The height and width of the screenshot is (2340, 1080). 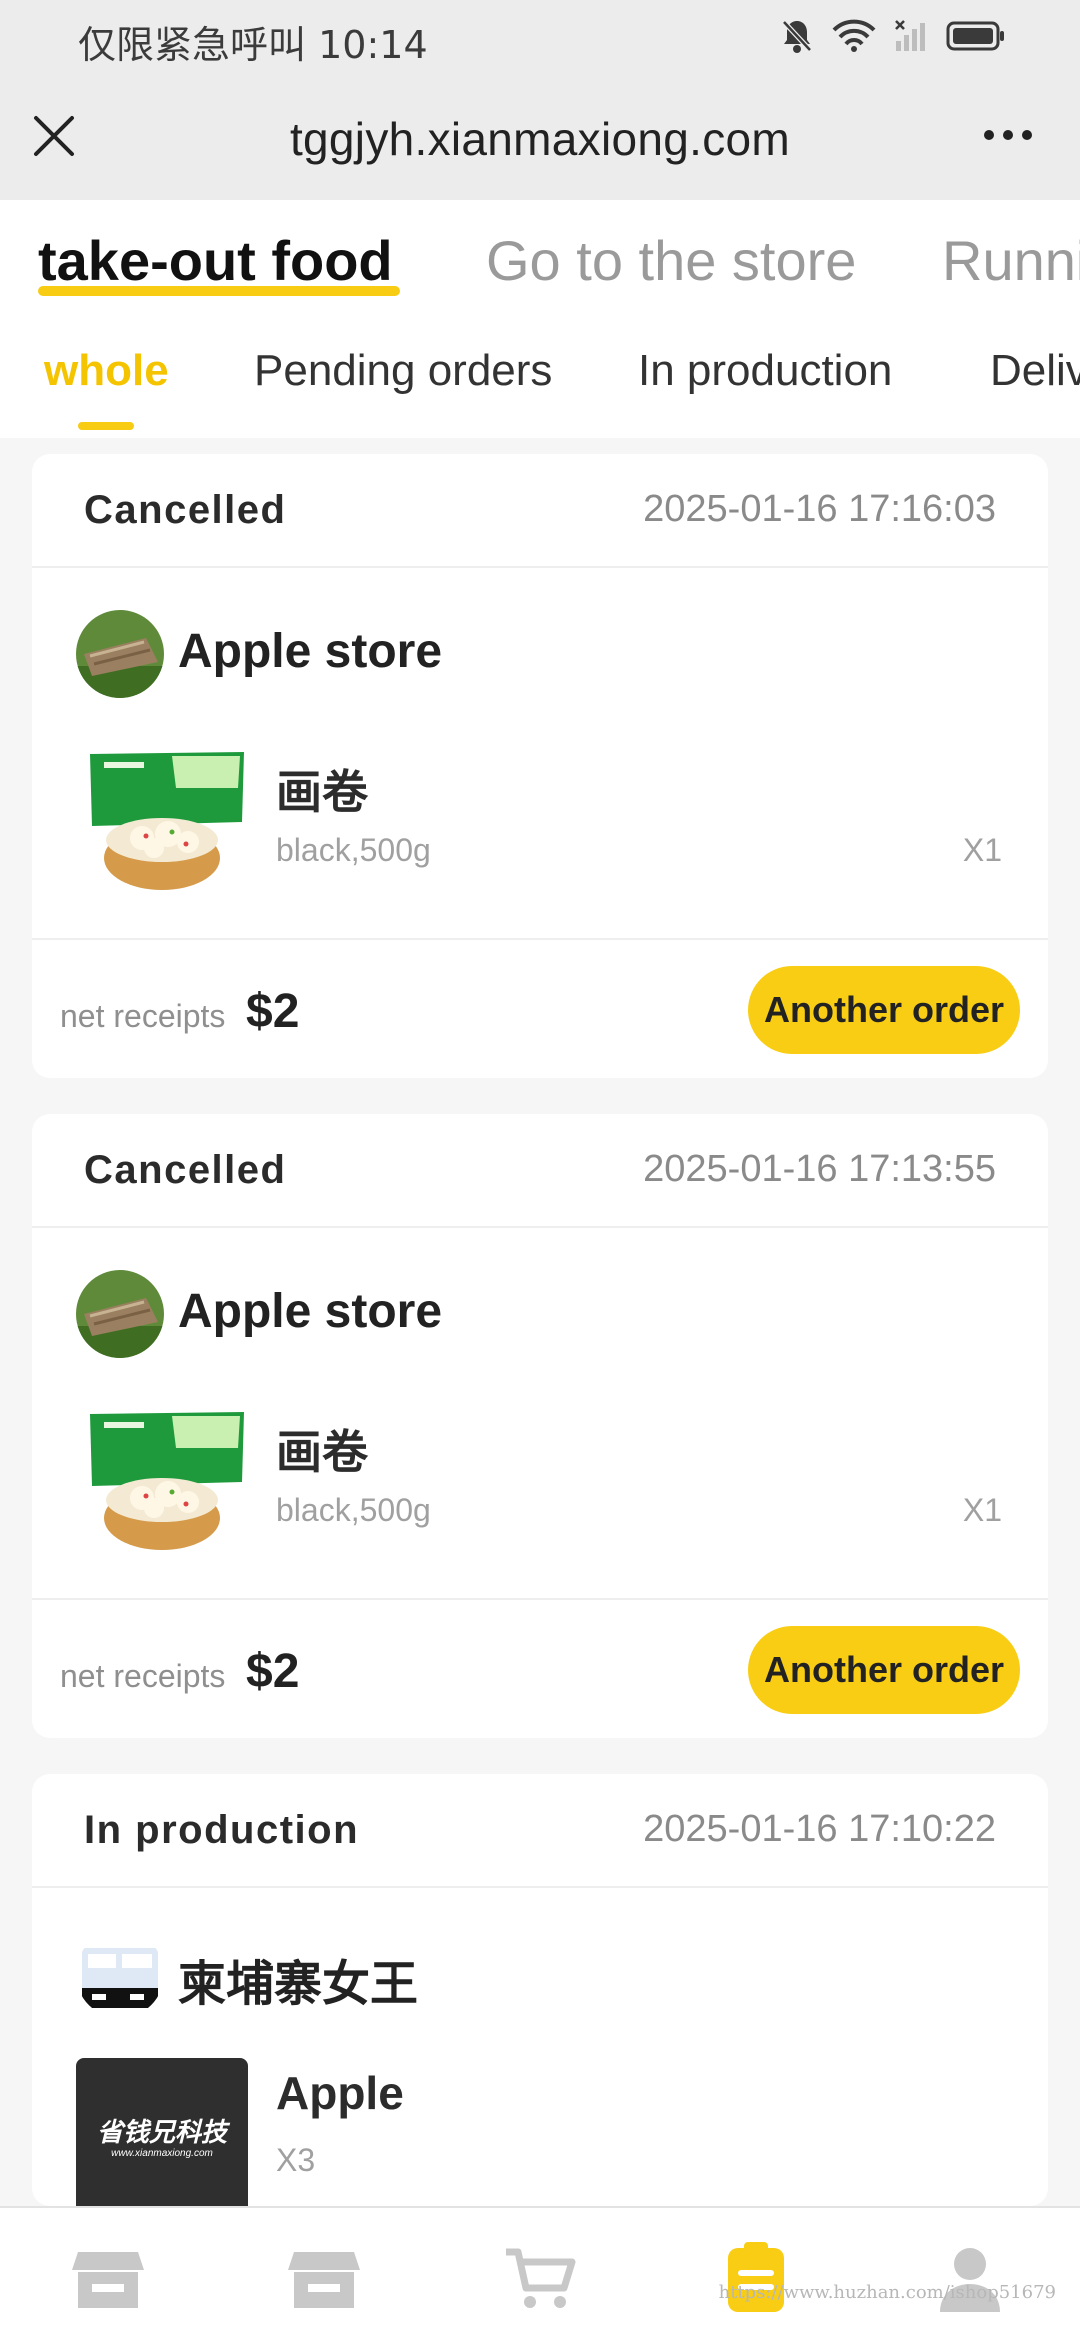 What do you see at coordinates (819, 509) in the screenshot?
I see `order-time: 2025-01-16 17:16:03` at bounding box center [819, 509].